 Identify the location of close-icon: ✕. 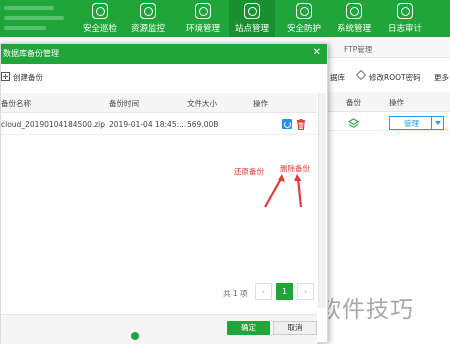
(317, 53).